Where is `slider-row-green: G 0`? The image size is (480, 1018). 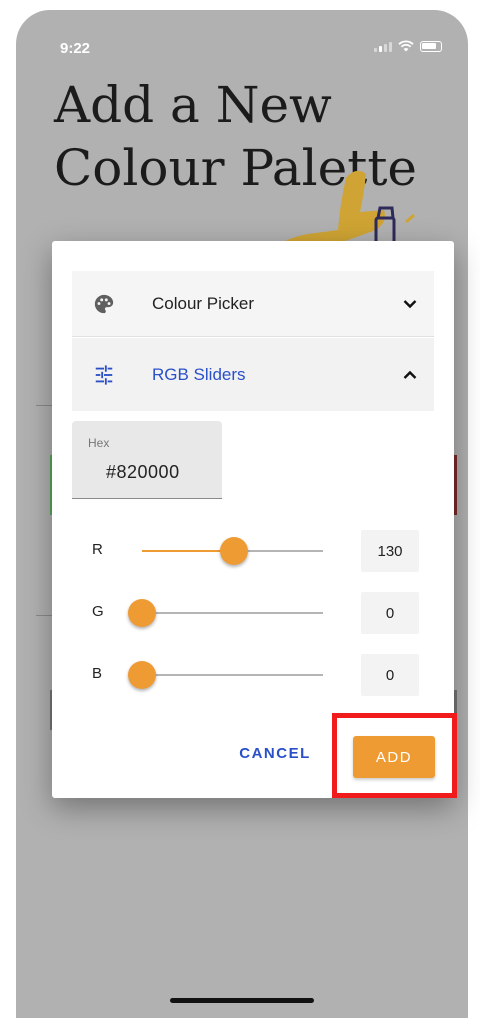 slider-row-green: G 0 is located at coordinates (253, 613).